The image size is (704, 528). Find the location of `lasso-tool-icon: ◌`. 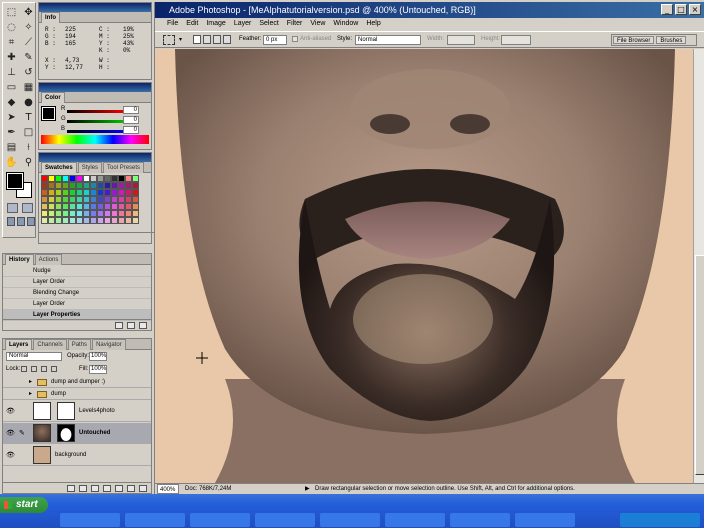

lasso-tool-icon: ◌ is located at coordinates (11, 27).